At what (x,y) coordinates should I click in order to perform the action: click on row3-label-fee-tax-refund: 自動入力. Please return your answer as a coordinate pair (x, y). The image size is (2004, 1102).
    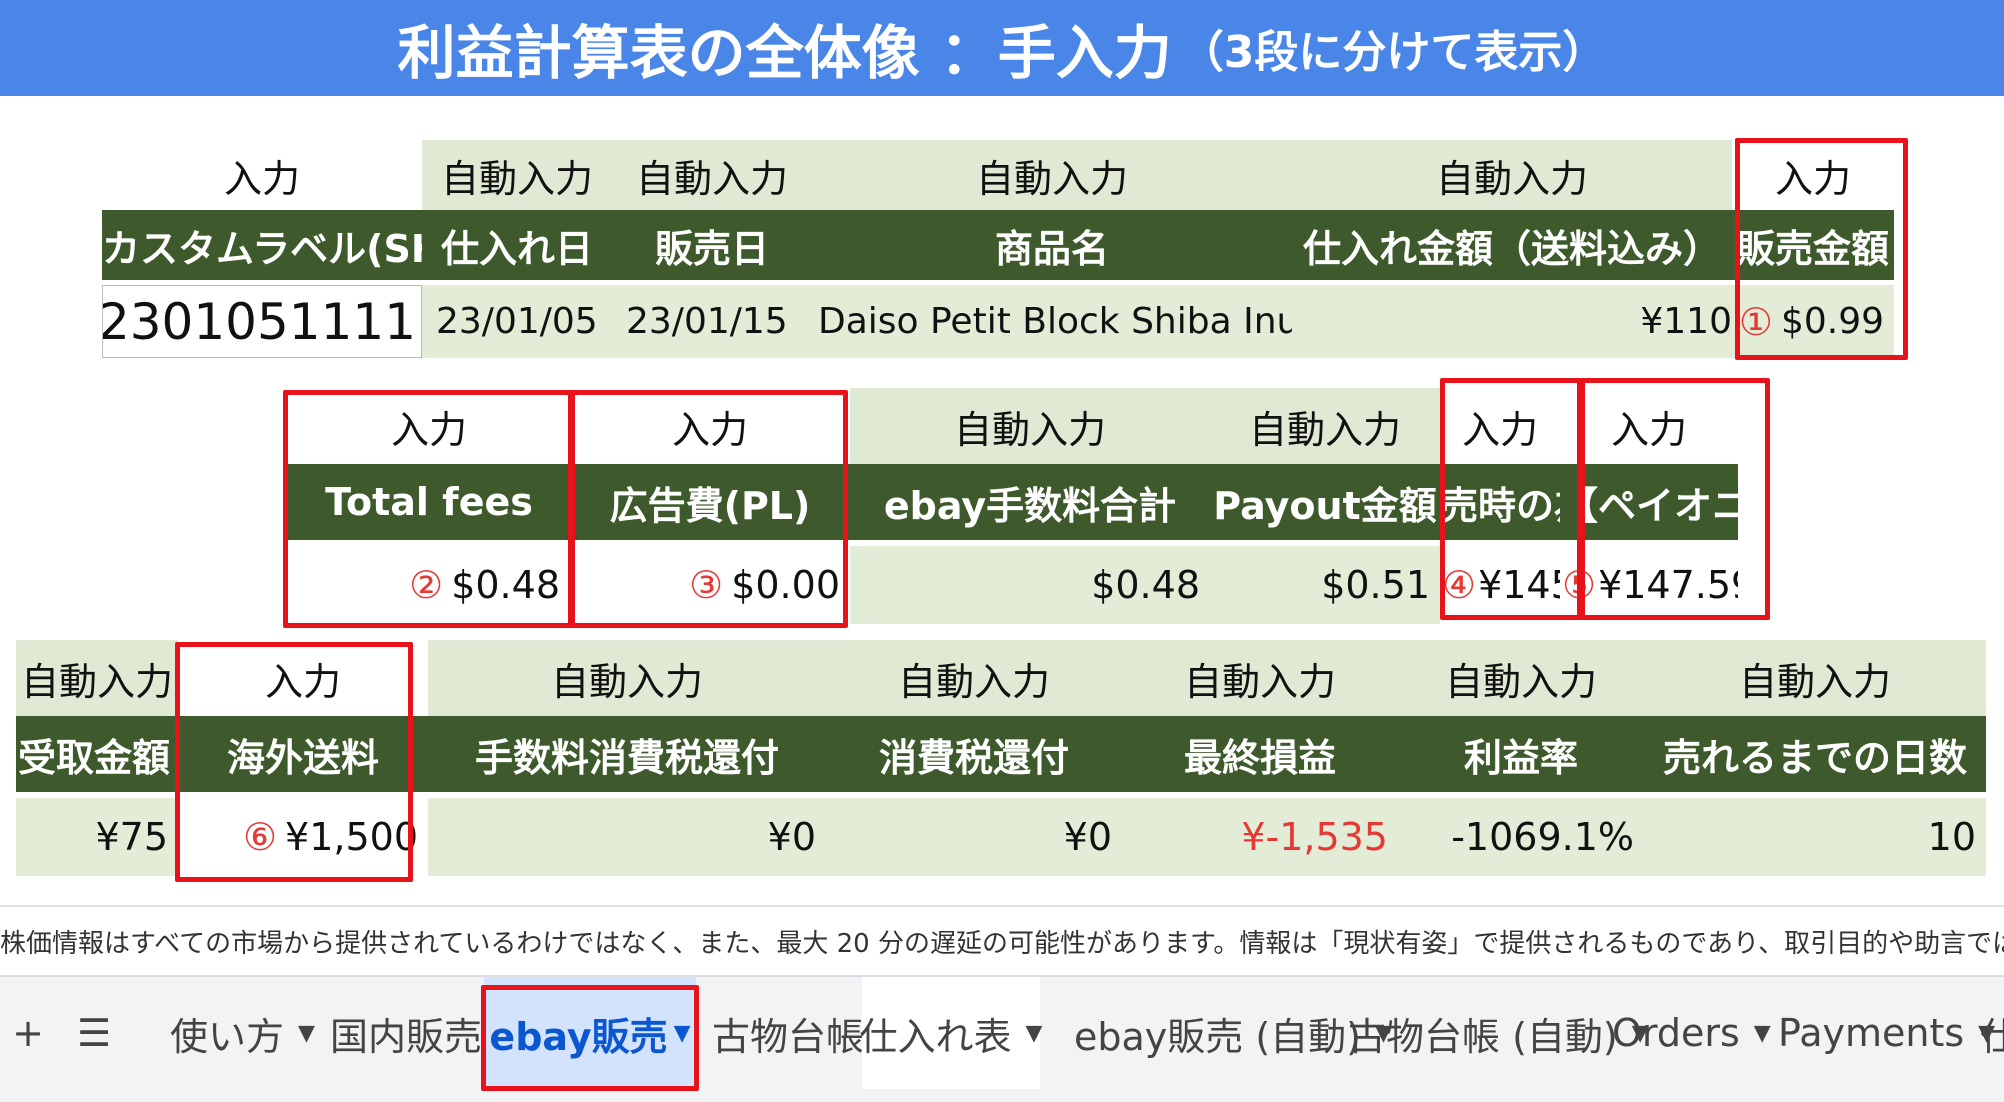
    Looking at the image, I should click on (627, 678).